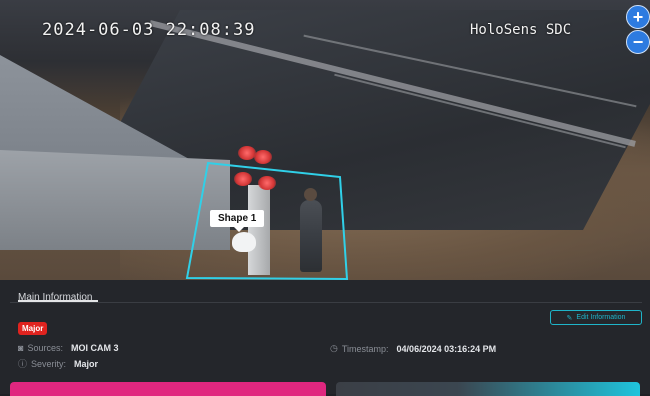 The width and height of the screenshot is (650, 396). I want to click on info-icon: ⓘ, so click(23, 364).